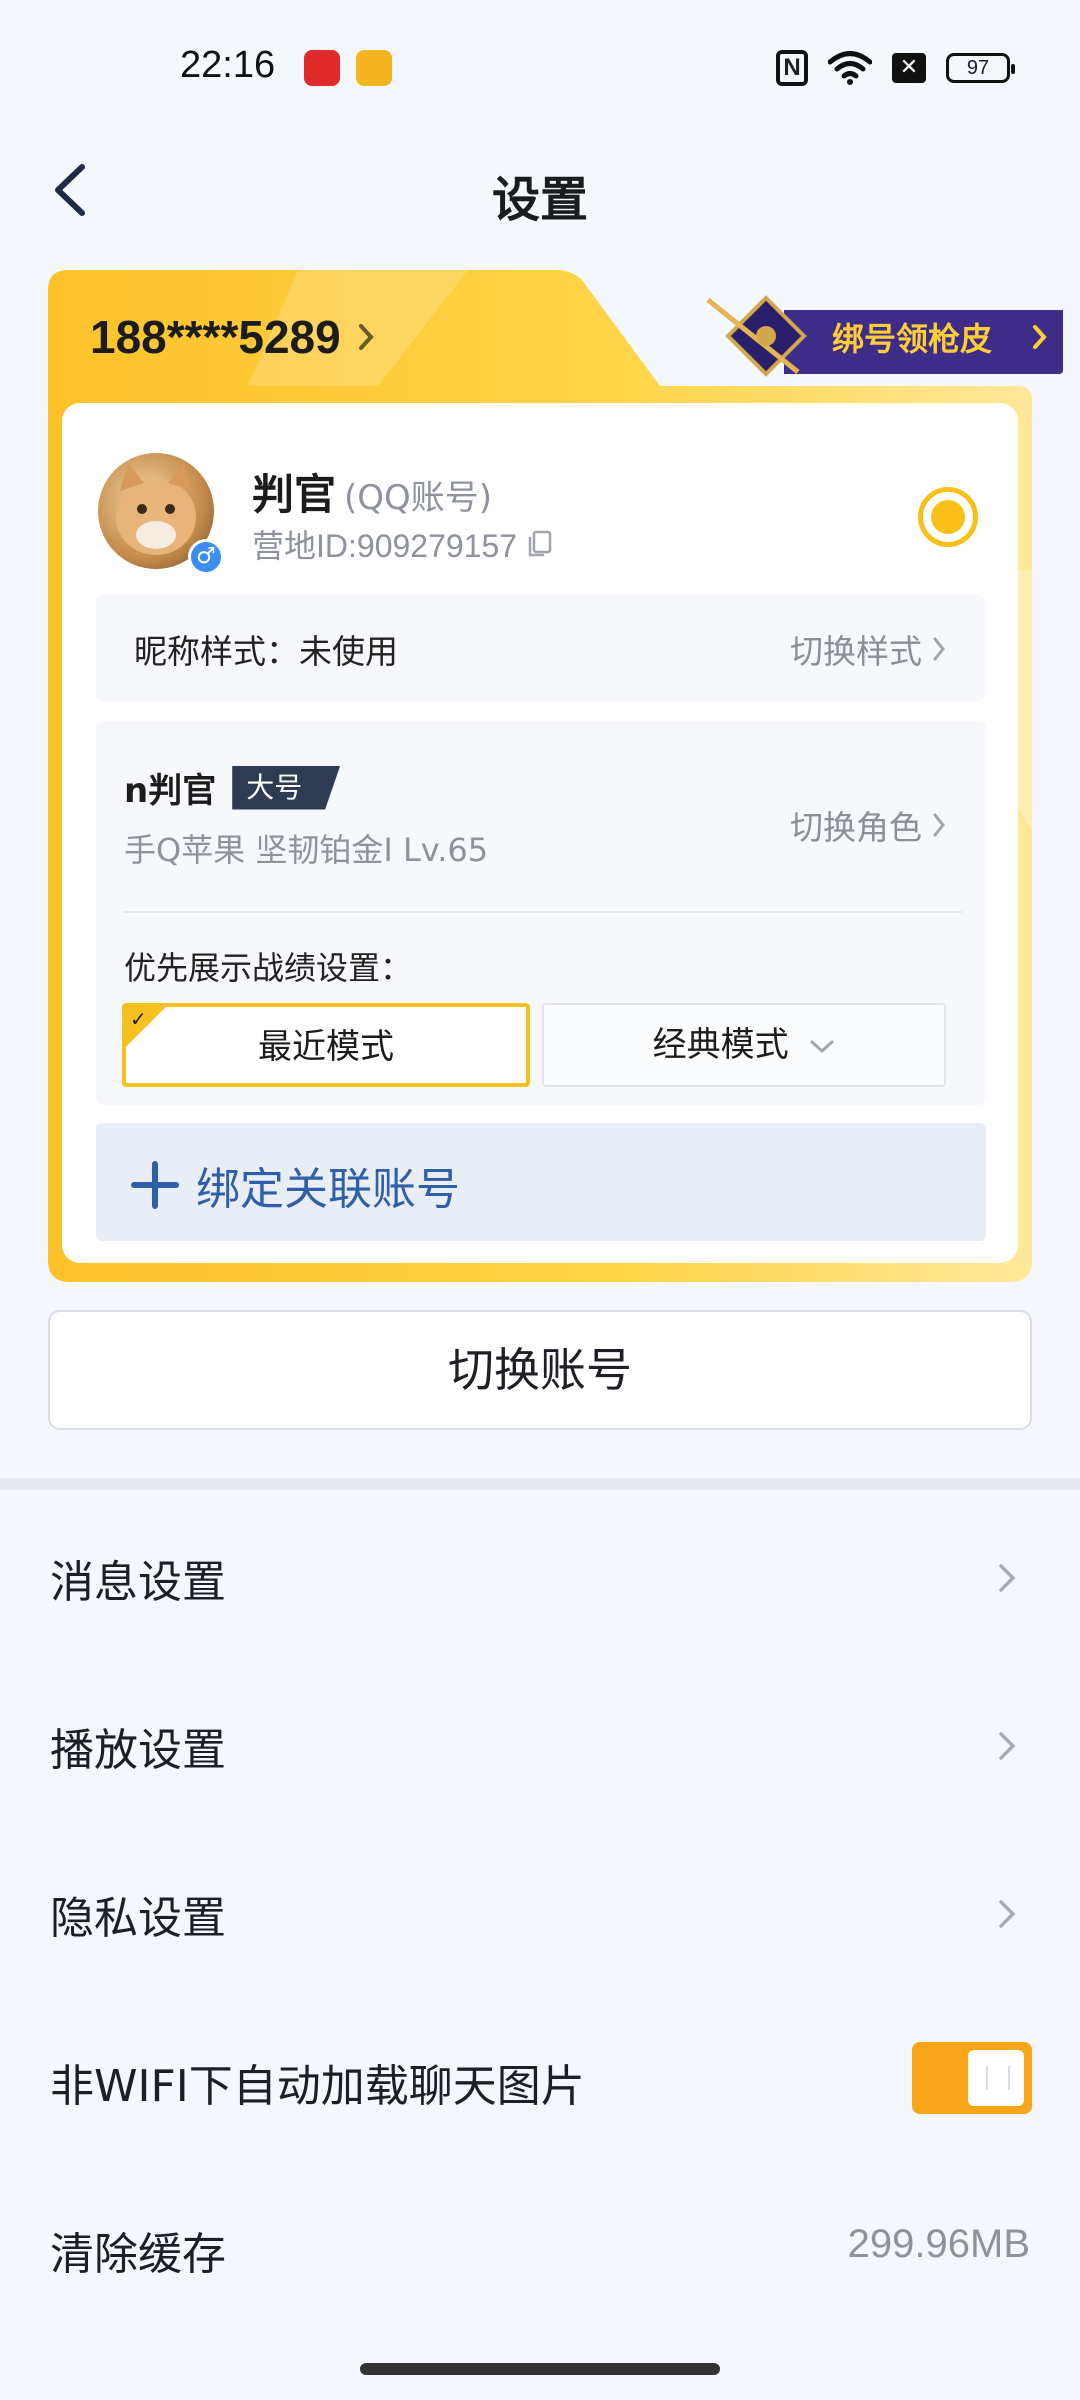 This screenshot has height=2400, width=1080. I want to click on plus-icon, so click(155, 1185).